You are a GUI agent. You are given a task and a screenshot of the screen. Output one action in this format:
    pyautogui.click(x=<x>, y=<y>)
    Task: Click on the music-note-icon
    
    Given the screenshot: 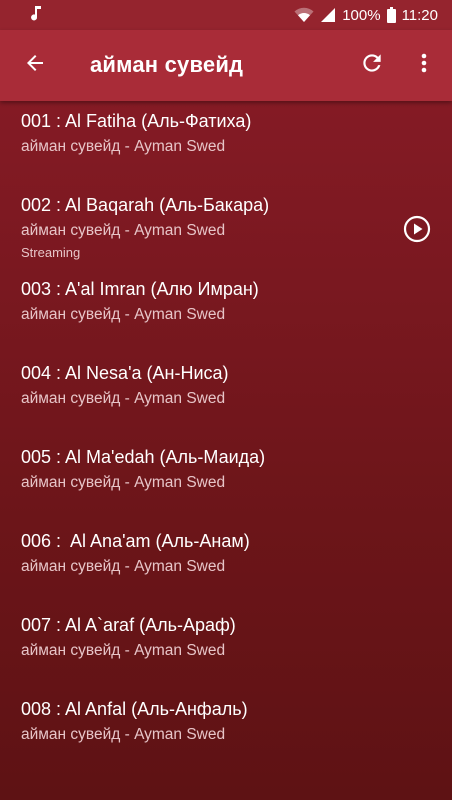 What is the action you would take?
    pyautogui.click(x=36, y=15)
    